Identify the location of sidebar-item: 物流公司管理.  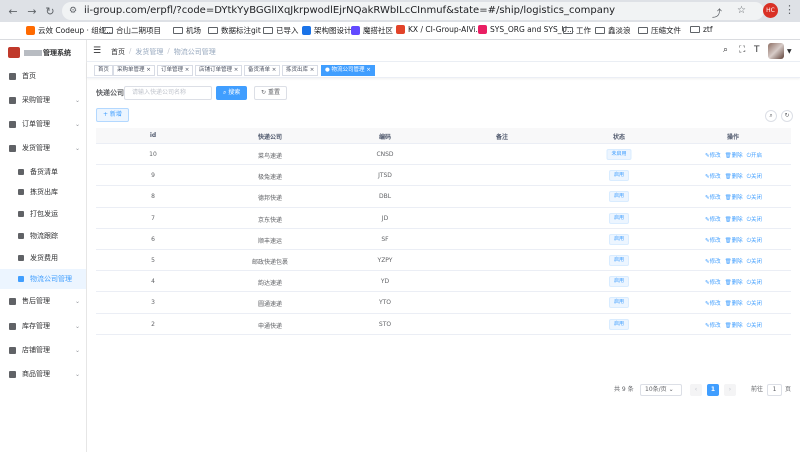
(43, 279).